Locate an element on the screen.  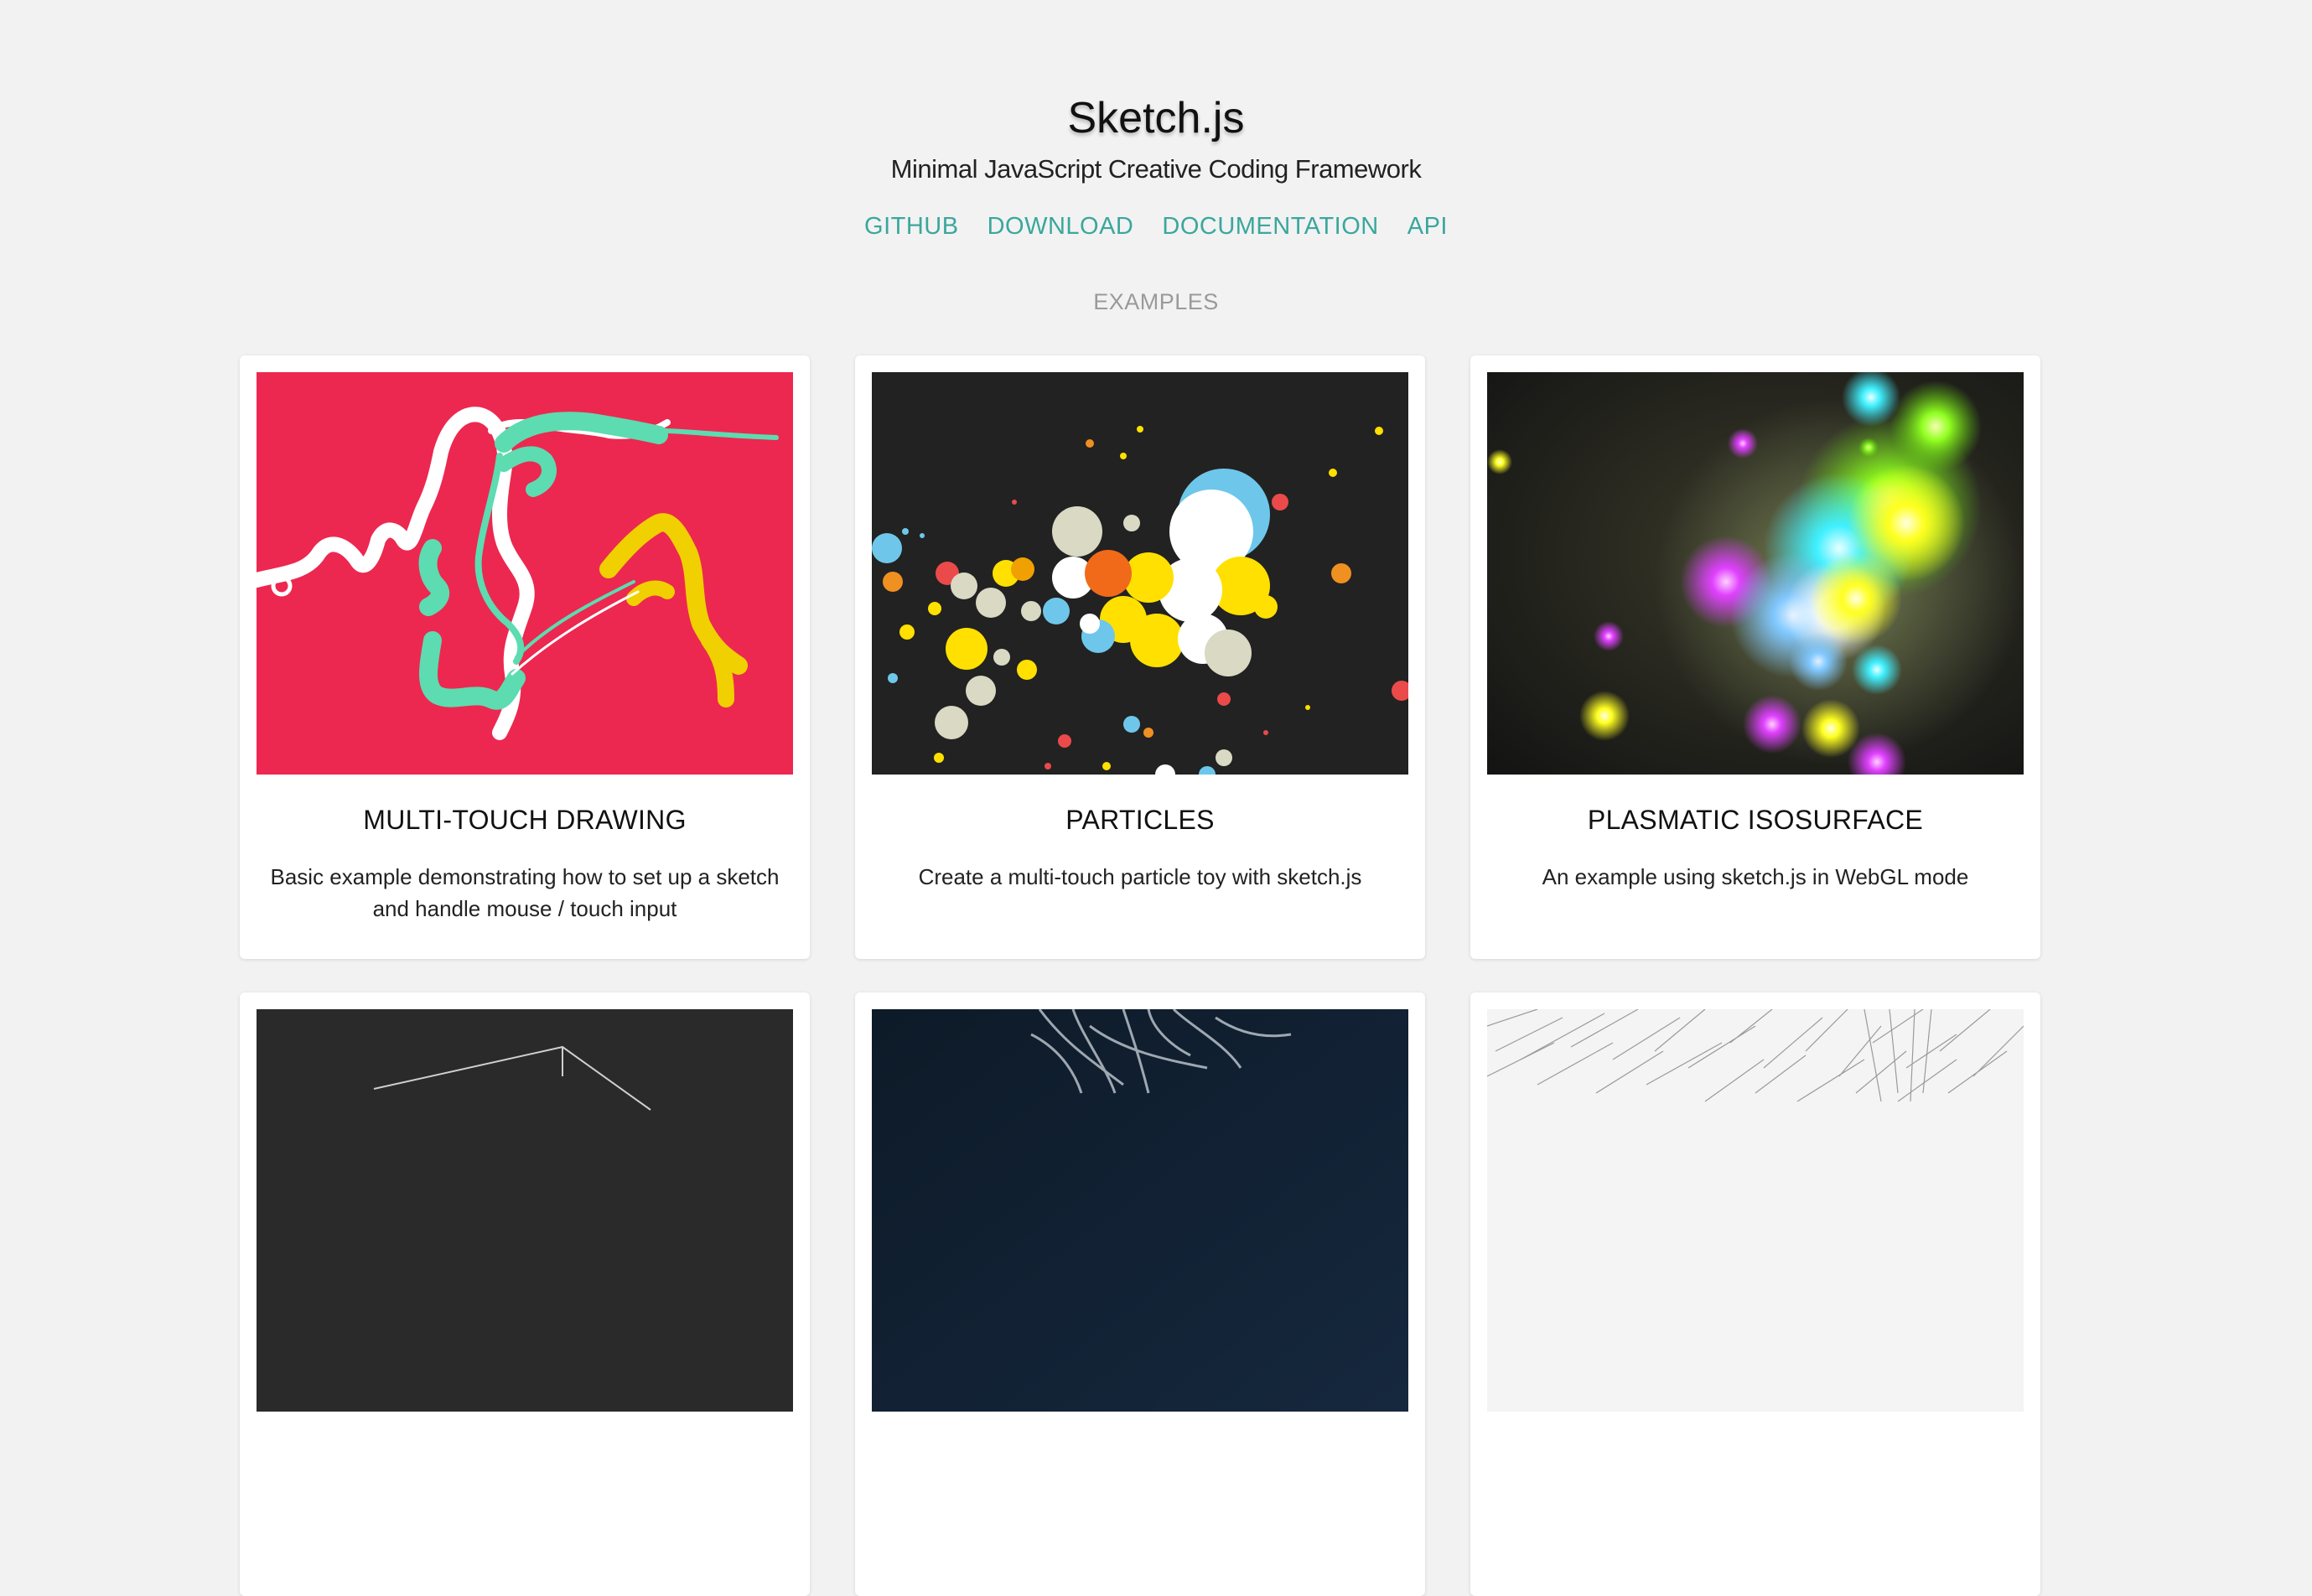
nav-link-api: API is located at coordinates (1427, 227).